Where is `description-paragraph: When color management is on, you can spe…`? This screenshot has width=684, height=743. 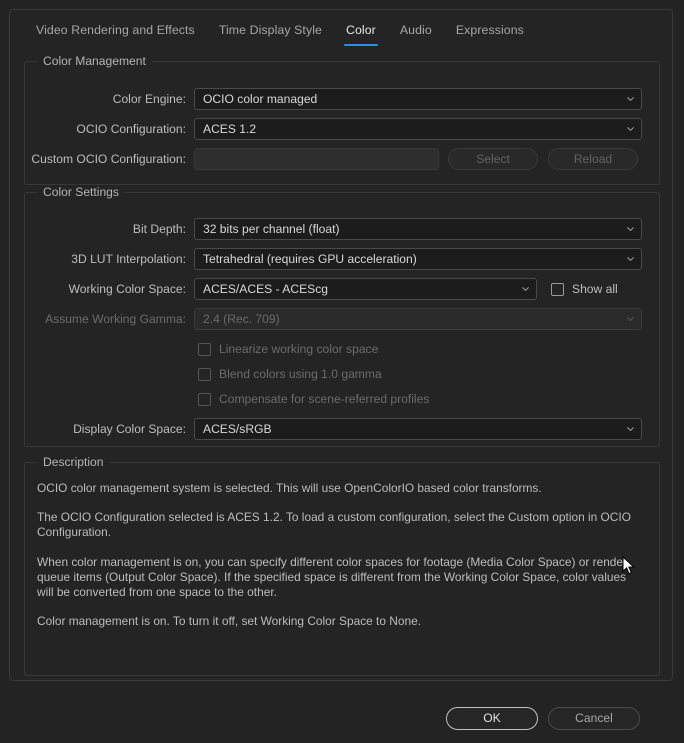 description-paragraph: When color management is on, you can spe… is located at coordinates (332, 577).